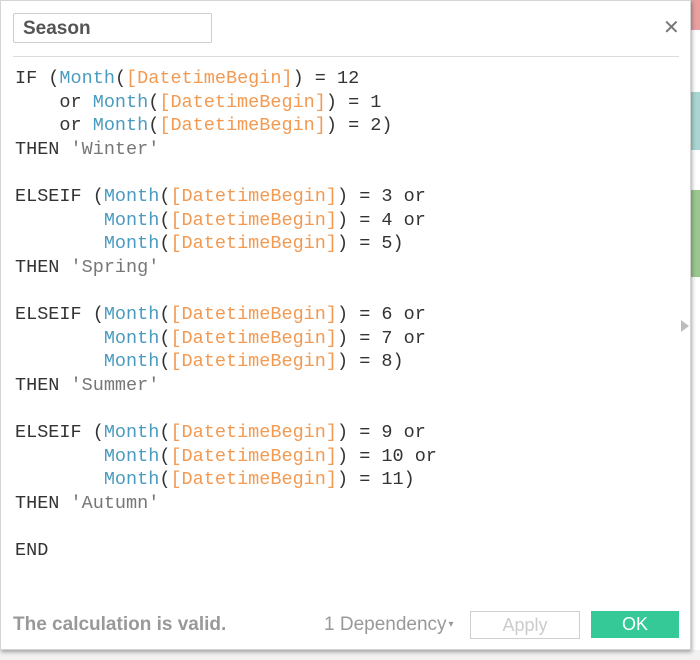 The image size is (700, 660). What do you see at coordinates (381, 196) in the screenshot?
I see `code-keyword: ) = 3 or` at bounding box center [381, 196].